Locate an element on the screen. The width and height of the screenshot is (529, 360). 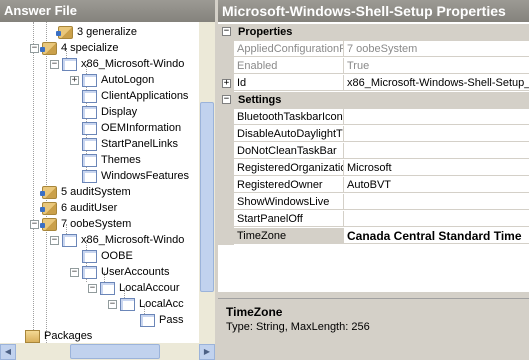
property-value-field: Microsoft is located at coordinates (436, 168).